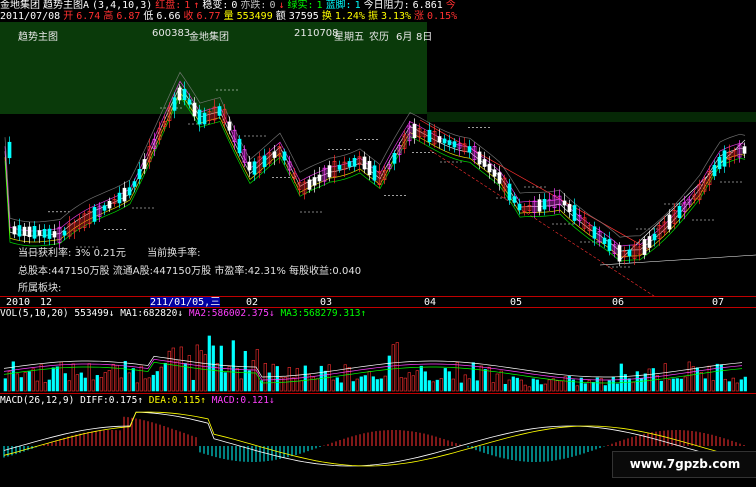 The height and width of the screenshot is (487, 756). I want to click on diff-up-arrow-icon: ↑, so click(140, 400).